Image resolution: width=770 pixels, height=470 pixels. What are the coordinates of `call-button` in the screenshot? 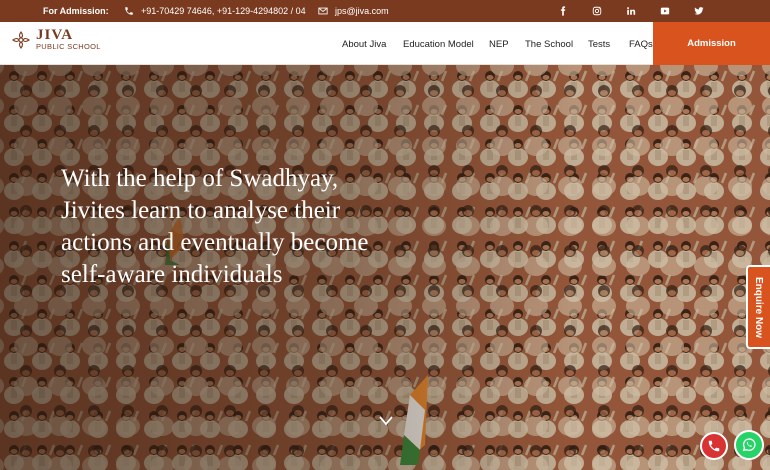 It's located at (714, 446).